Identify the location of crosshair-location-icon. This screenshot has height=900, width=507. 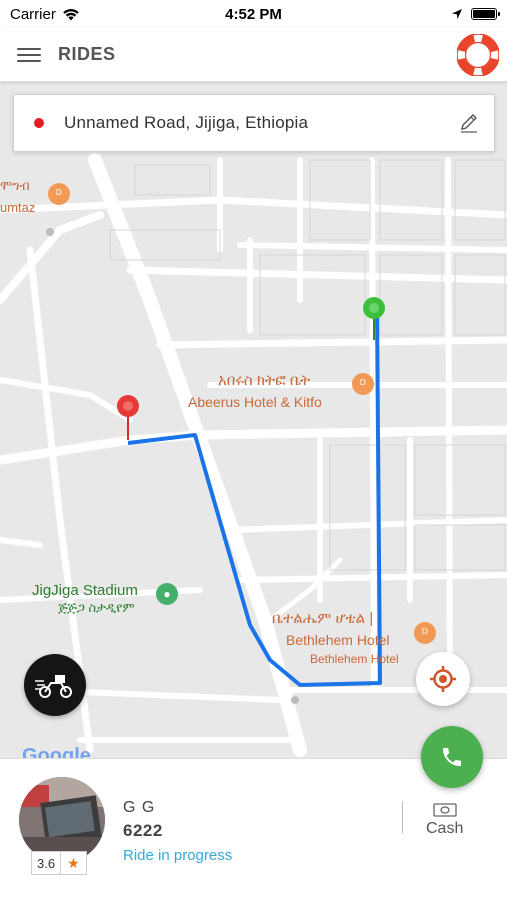
(443, 679).